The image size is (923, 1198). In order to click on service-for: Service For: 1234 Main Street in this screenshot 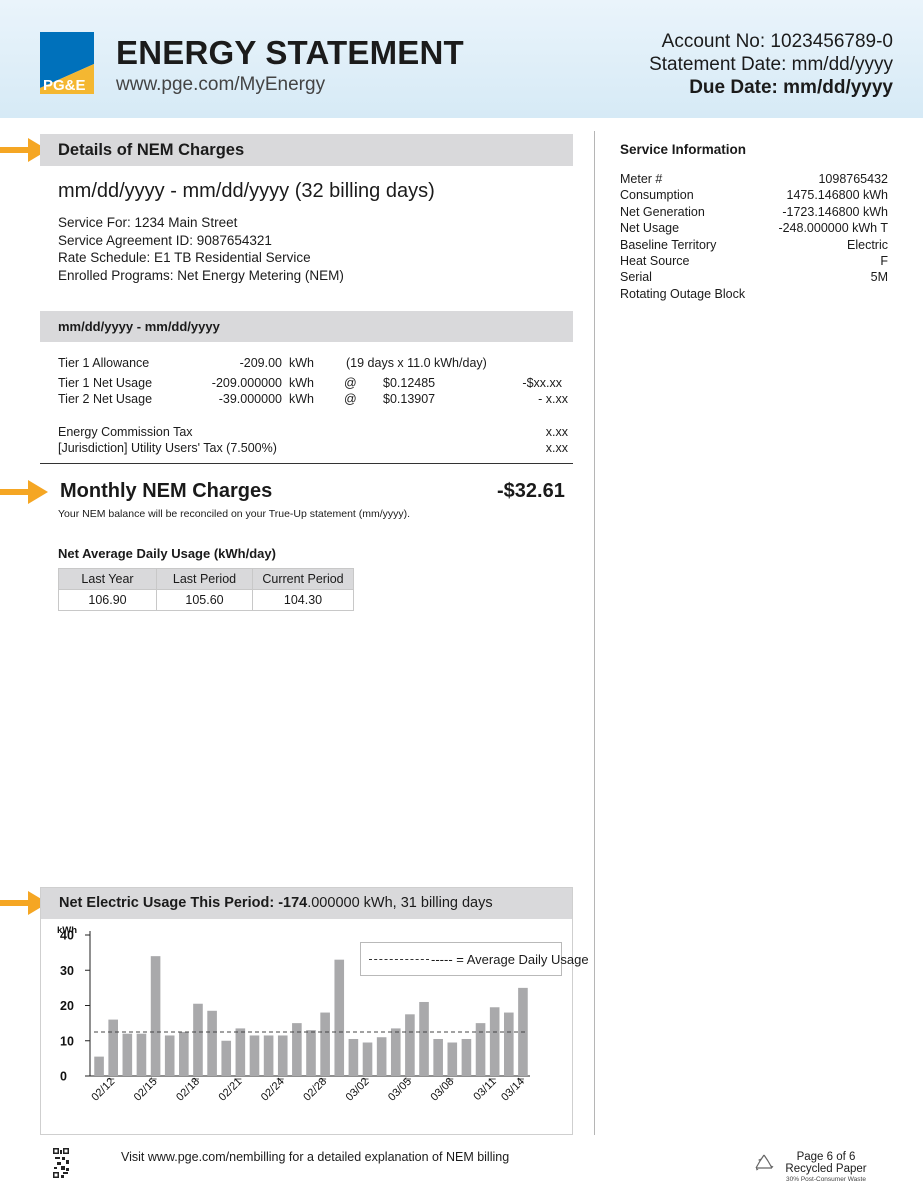, I will do `click(148, 222)`.